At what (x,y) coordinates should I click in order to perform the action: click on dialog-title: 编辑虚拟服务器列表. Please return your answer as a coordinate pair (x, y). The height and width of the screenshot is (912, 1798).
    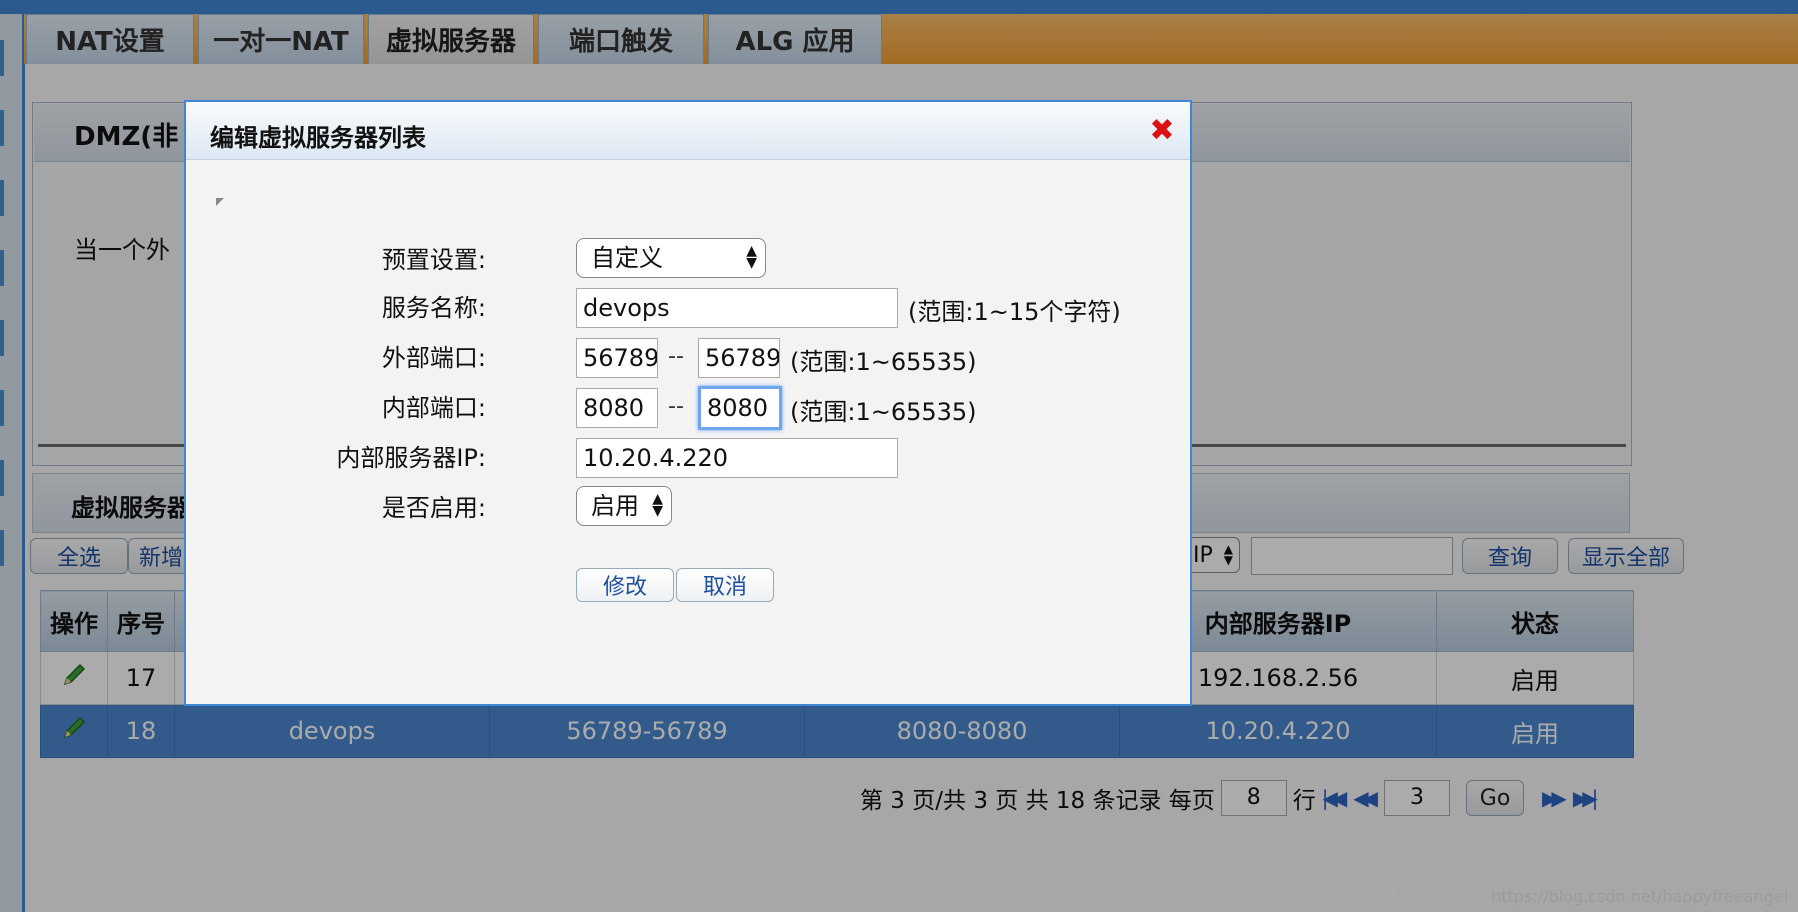
    Looking at the image, I should click on (688, 131).